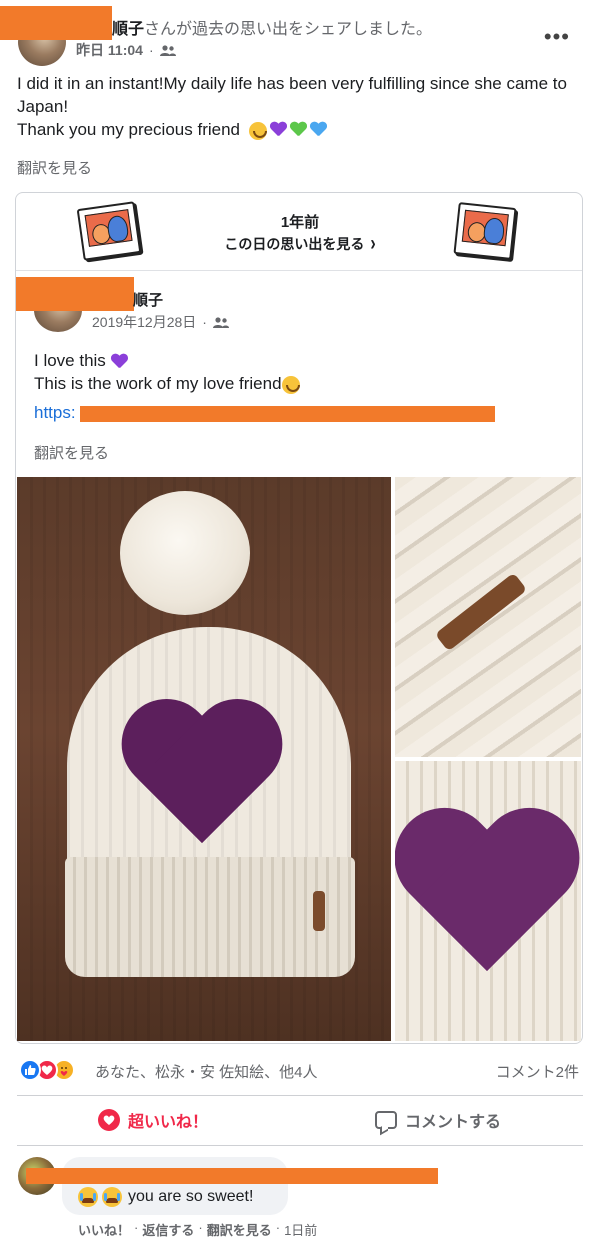  Describe the element at coordinates (109, 50) in the screenshot. I see `post-time: 昨日 11:04` at that location.